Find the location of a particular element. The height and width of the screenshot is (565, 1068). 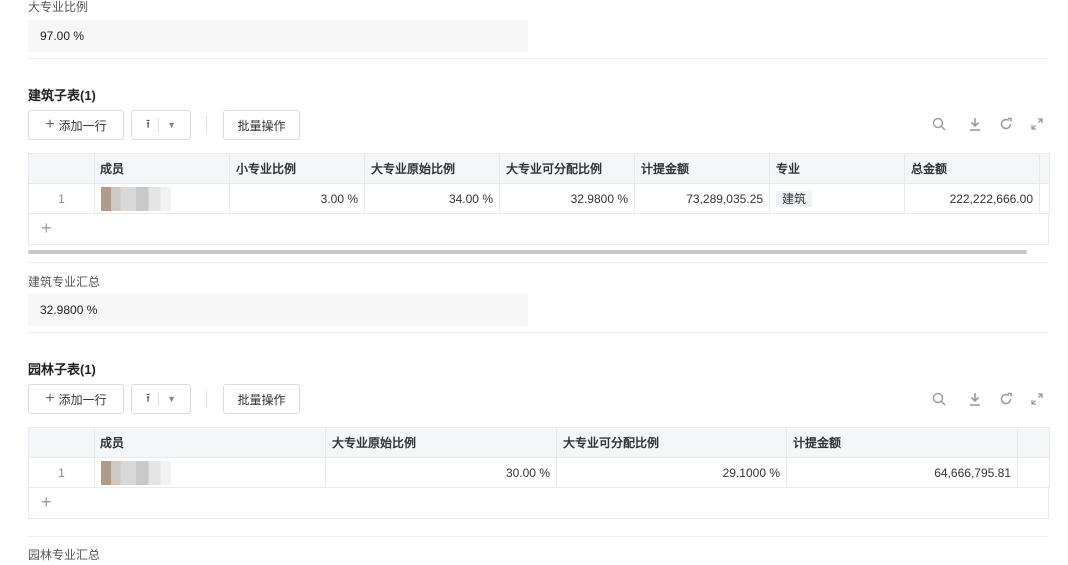

table2-add-row: + is located at coordinates (538, 503).